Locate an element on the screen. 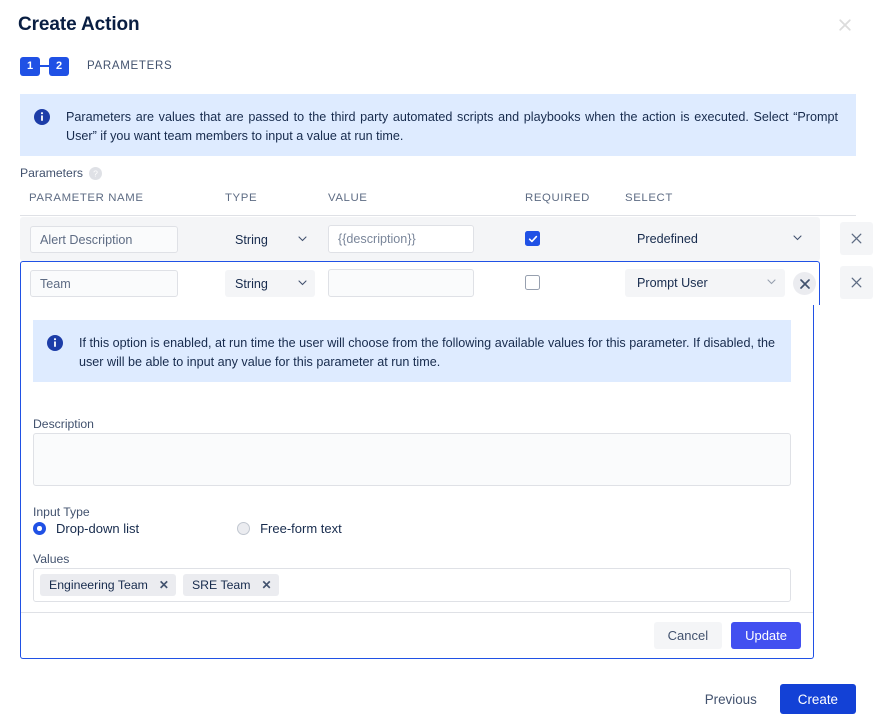  value-chip-label: Engineering Team is located at coordinates (98, 585).